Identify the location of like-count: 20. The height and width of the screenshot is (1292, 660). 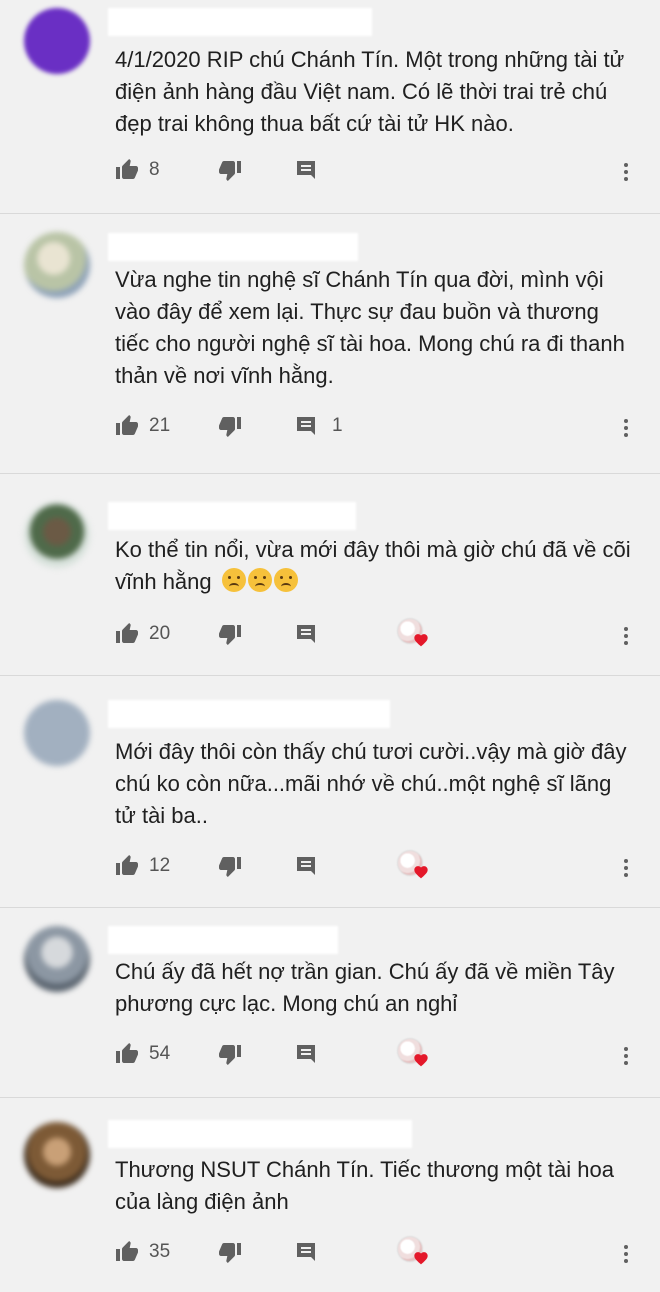
(160, 633).